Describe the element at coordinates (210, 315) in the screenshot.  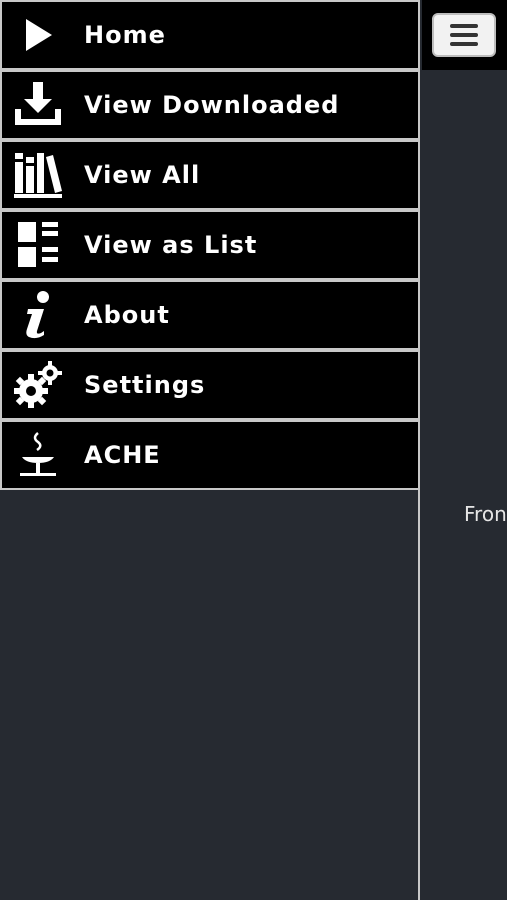
I see `menu-item-about: About` at that location.